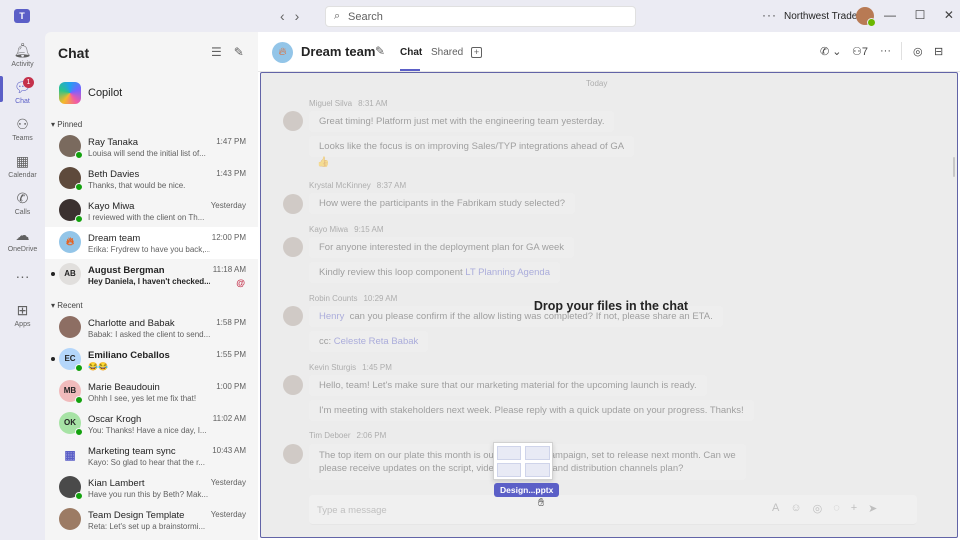 This screenshot has height=540, width=960. What do you see at coordinates (22, 235) in the screenshot?
I see `cloud-icon: ☁︎` at bounding box center [22, 235].